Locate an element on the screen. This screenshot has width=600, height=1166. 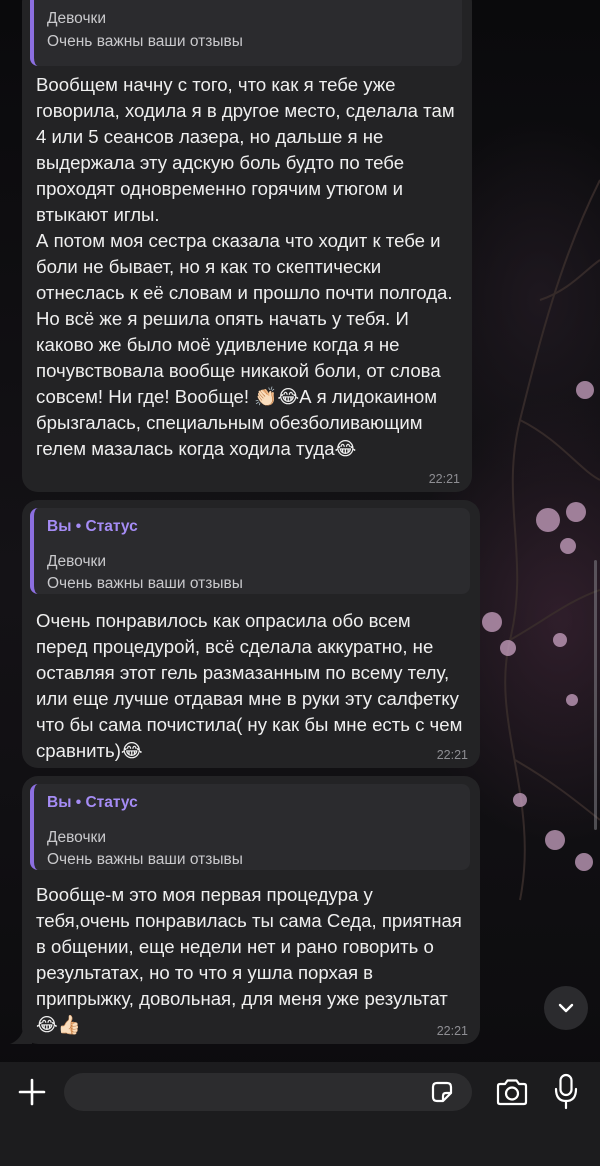
sticker-button is located at coordinates (442, 1092).